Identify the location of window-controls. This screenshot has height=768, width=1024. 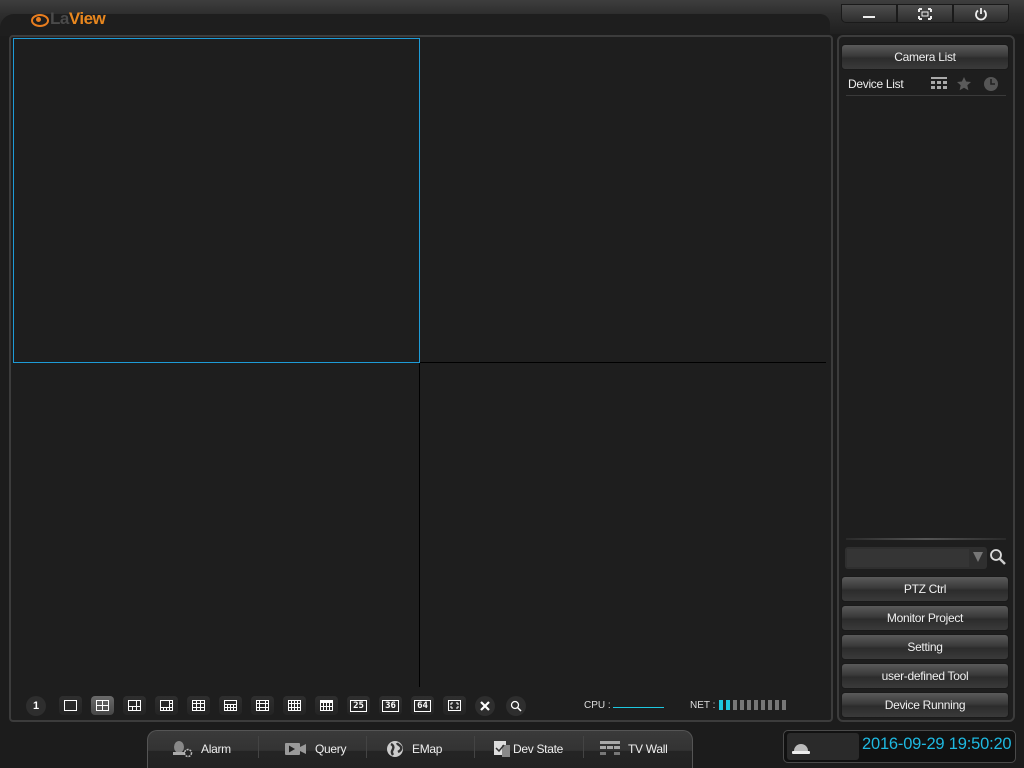
(925, 13).